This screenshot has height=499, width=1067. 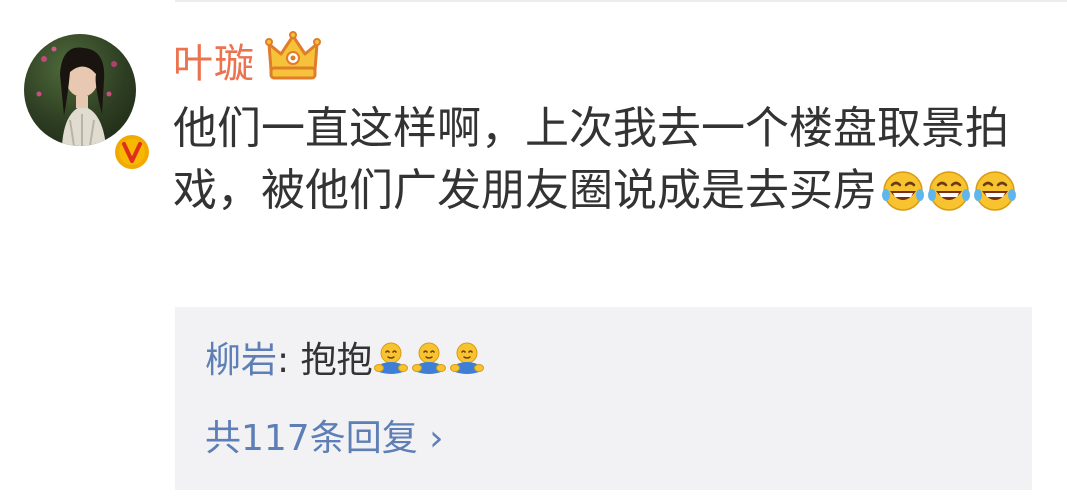 What do you see at coordinates (214, 64) in the screenshot?
I see `comment-author: 叶璇` at bounding box center [214, 64].